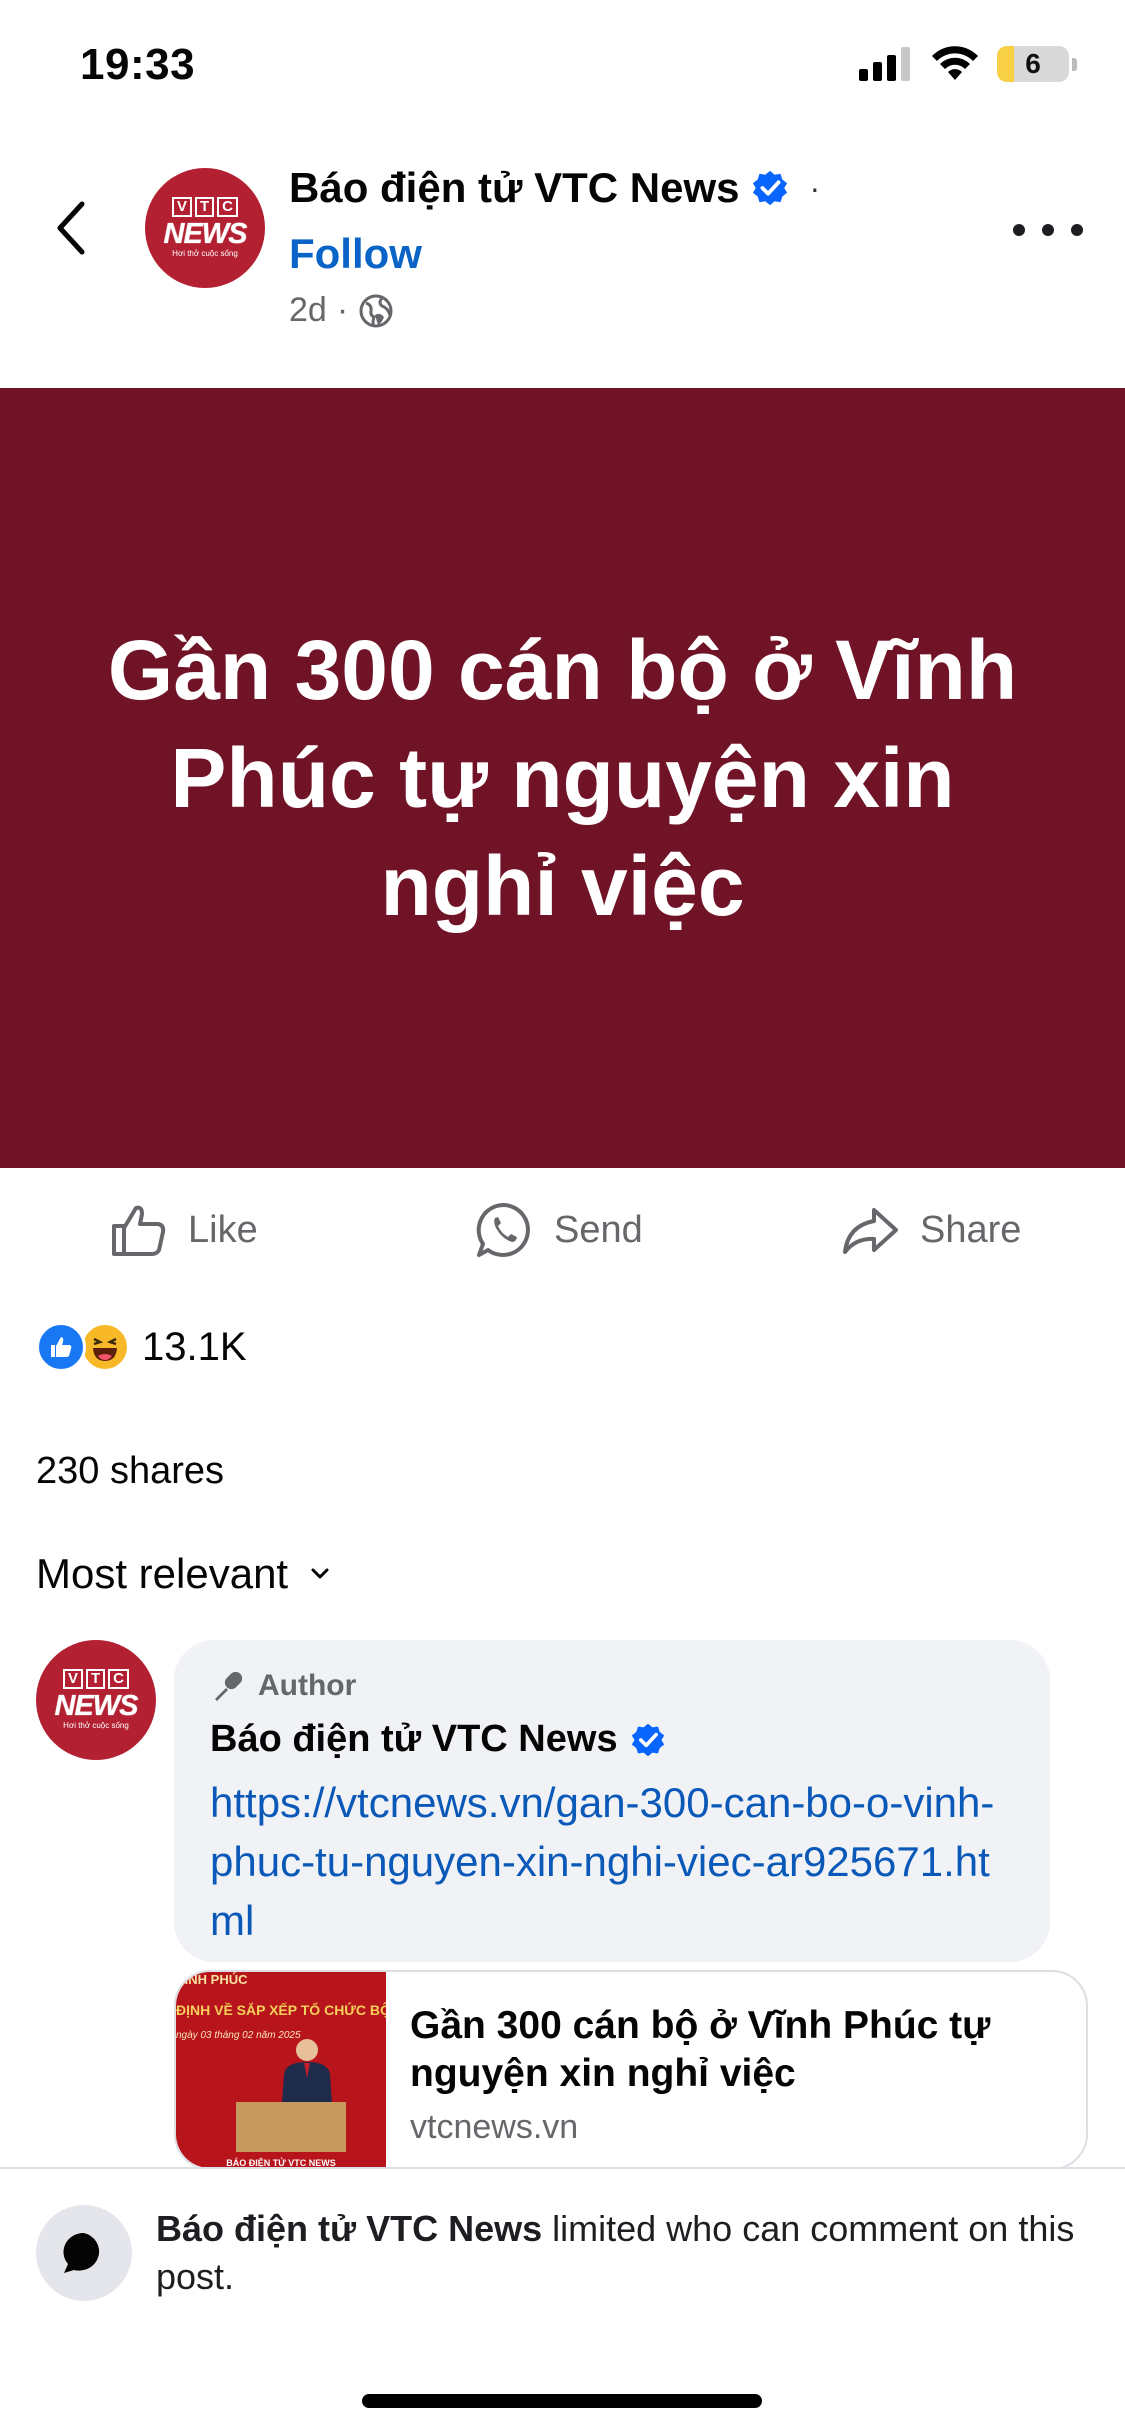  I want to click on more-options-button, so click(1048, 230).